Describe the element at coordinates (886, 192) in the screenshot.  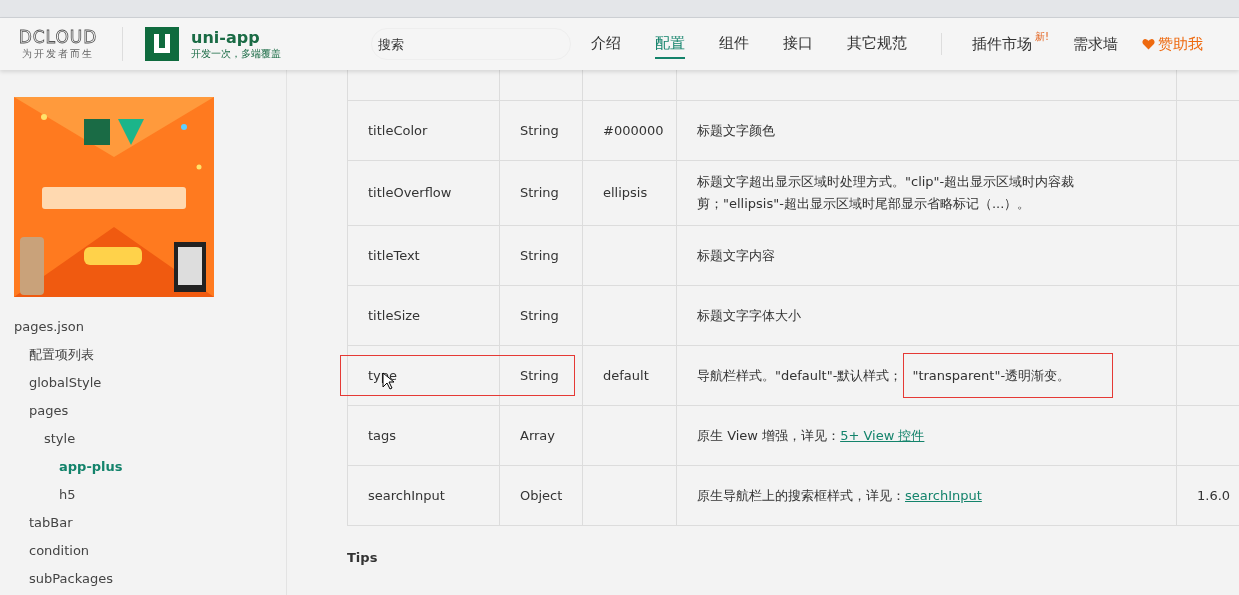
I see `description-text: 标题文字超出显示区域时处理方式。"clip"-超出显示区域时内容裁剪；"ellipsis"-超出显示区域时尾部显示省略标记（...）。` at that location.